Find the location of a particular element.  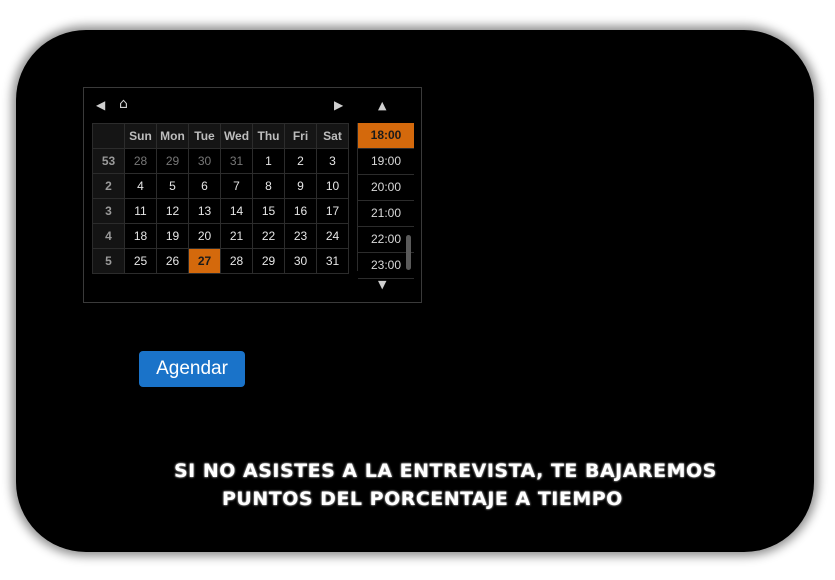

time-list-scrollbar is located at coordinates (408, 252).